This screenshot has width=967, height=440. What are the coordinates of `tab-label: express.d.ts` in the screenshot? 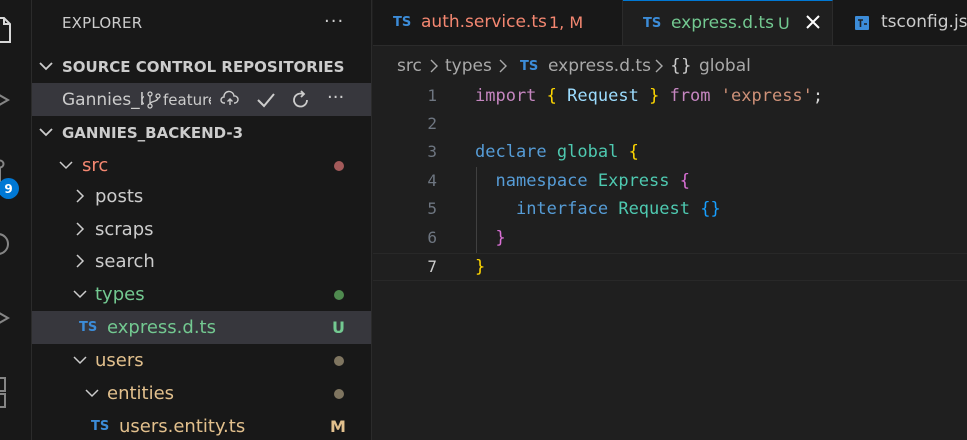 It's located at (722, 23).